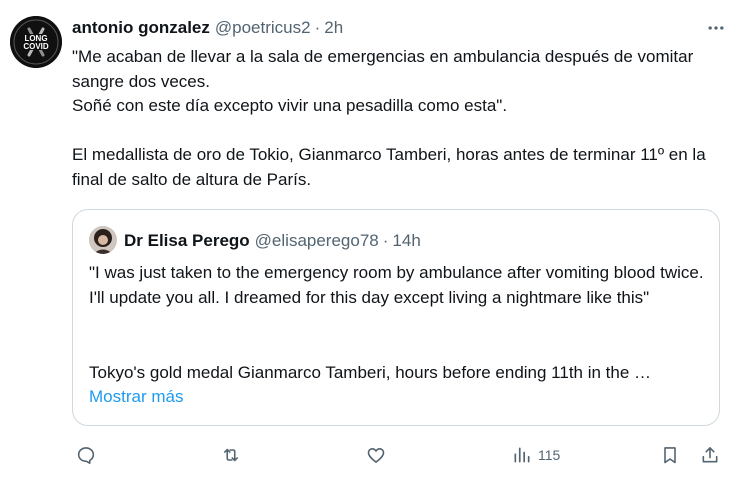 The width and height of the screenshot is (742, 486). I want to click on quote-author-handle: @elisaperego78, so click(317, 241).